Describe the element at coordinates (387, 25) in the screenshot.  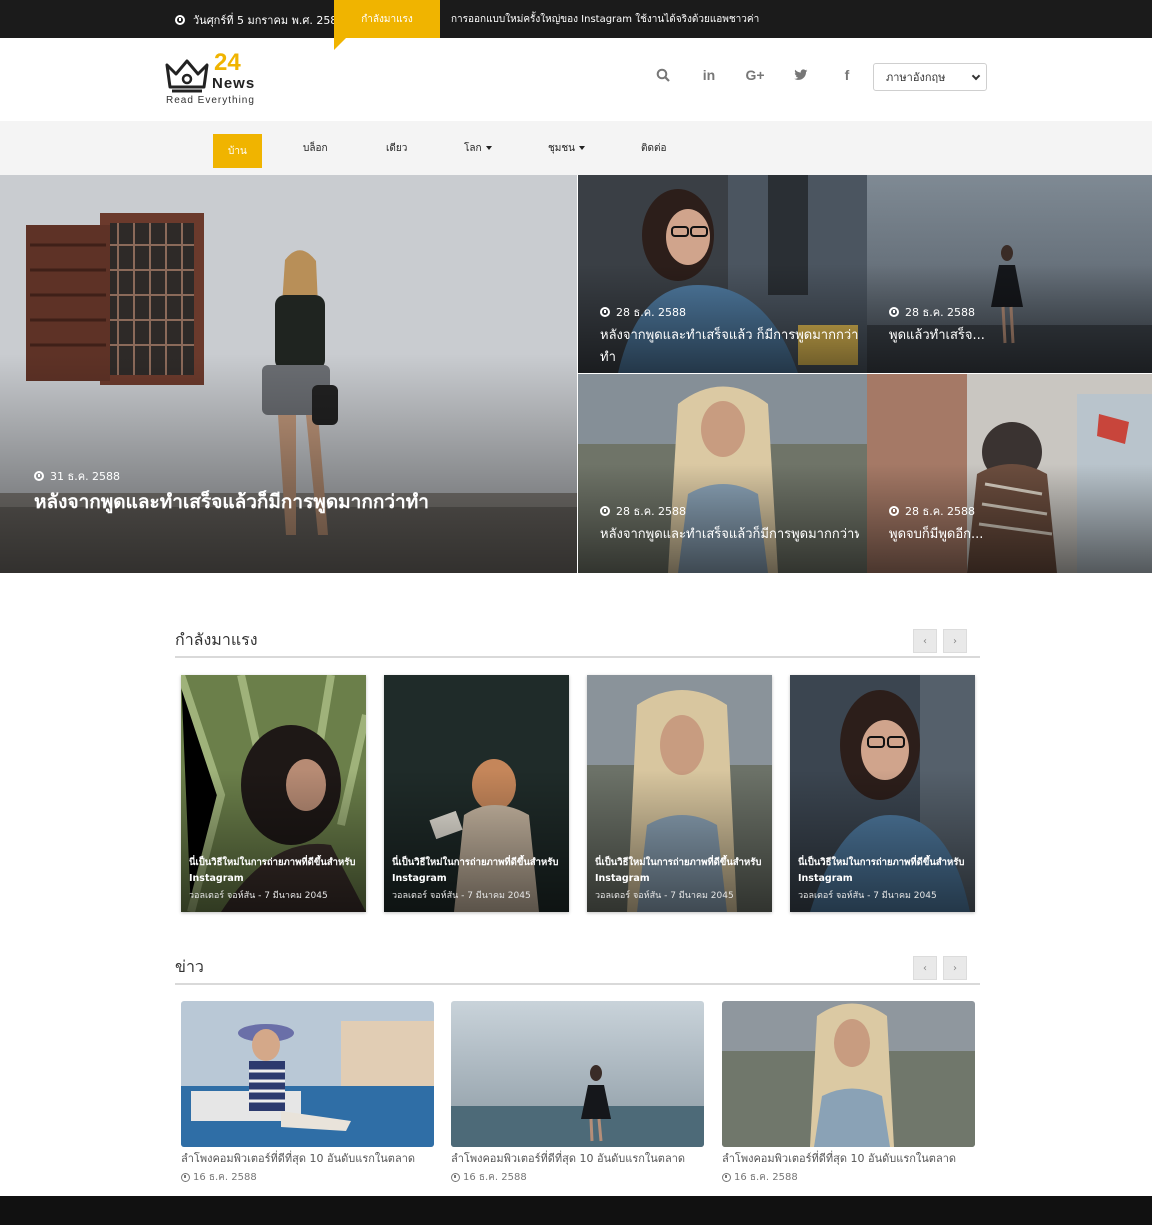
I see `trending-tag: กำลังมาแรง` at that location.